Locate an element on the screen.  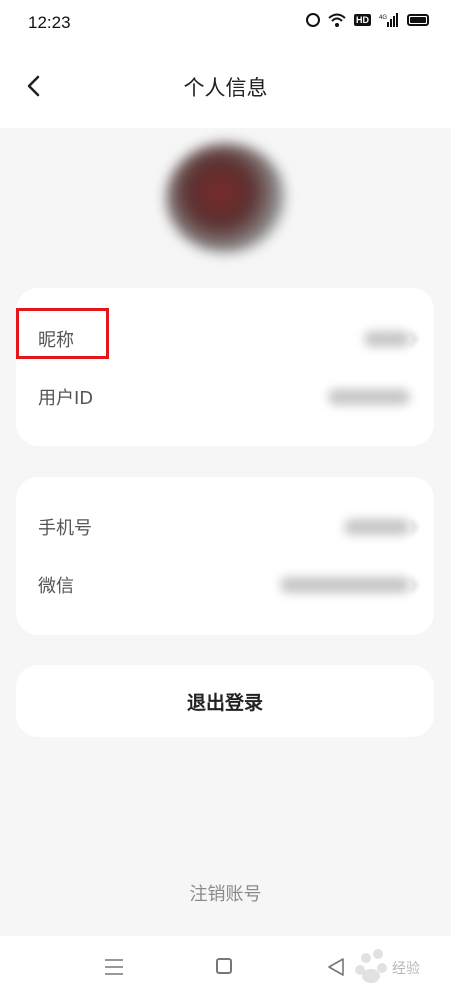
header: 个人信息 is located at coordinates (225, 87).